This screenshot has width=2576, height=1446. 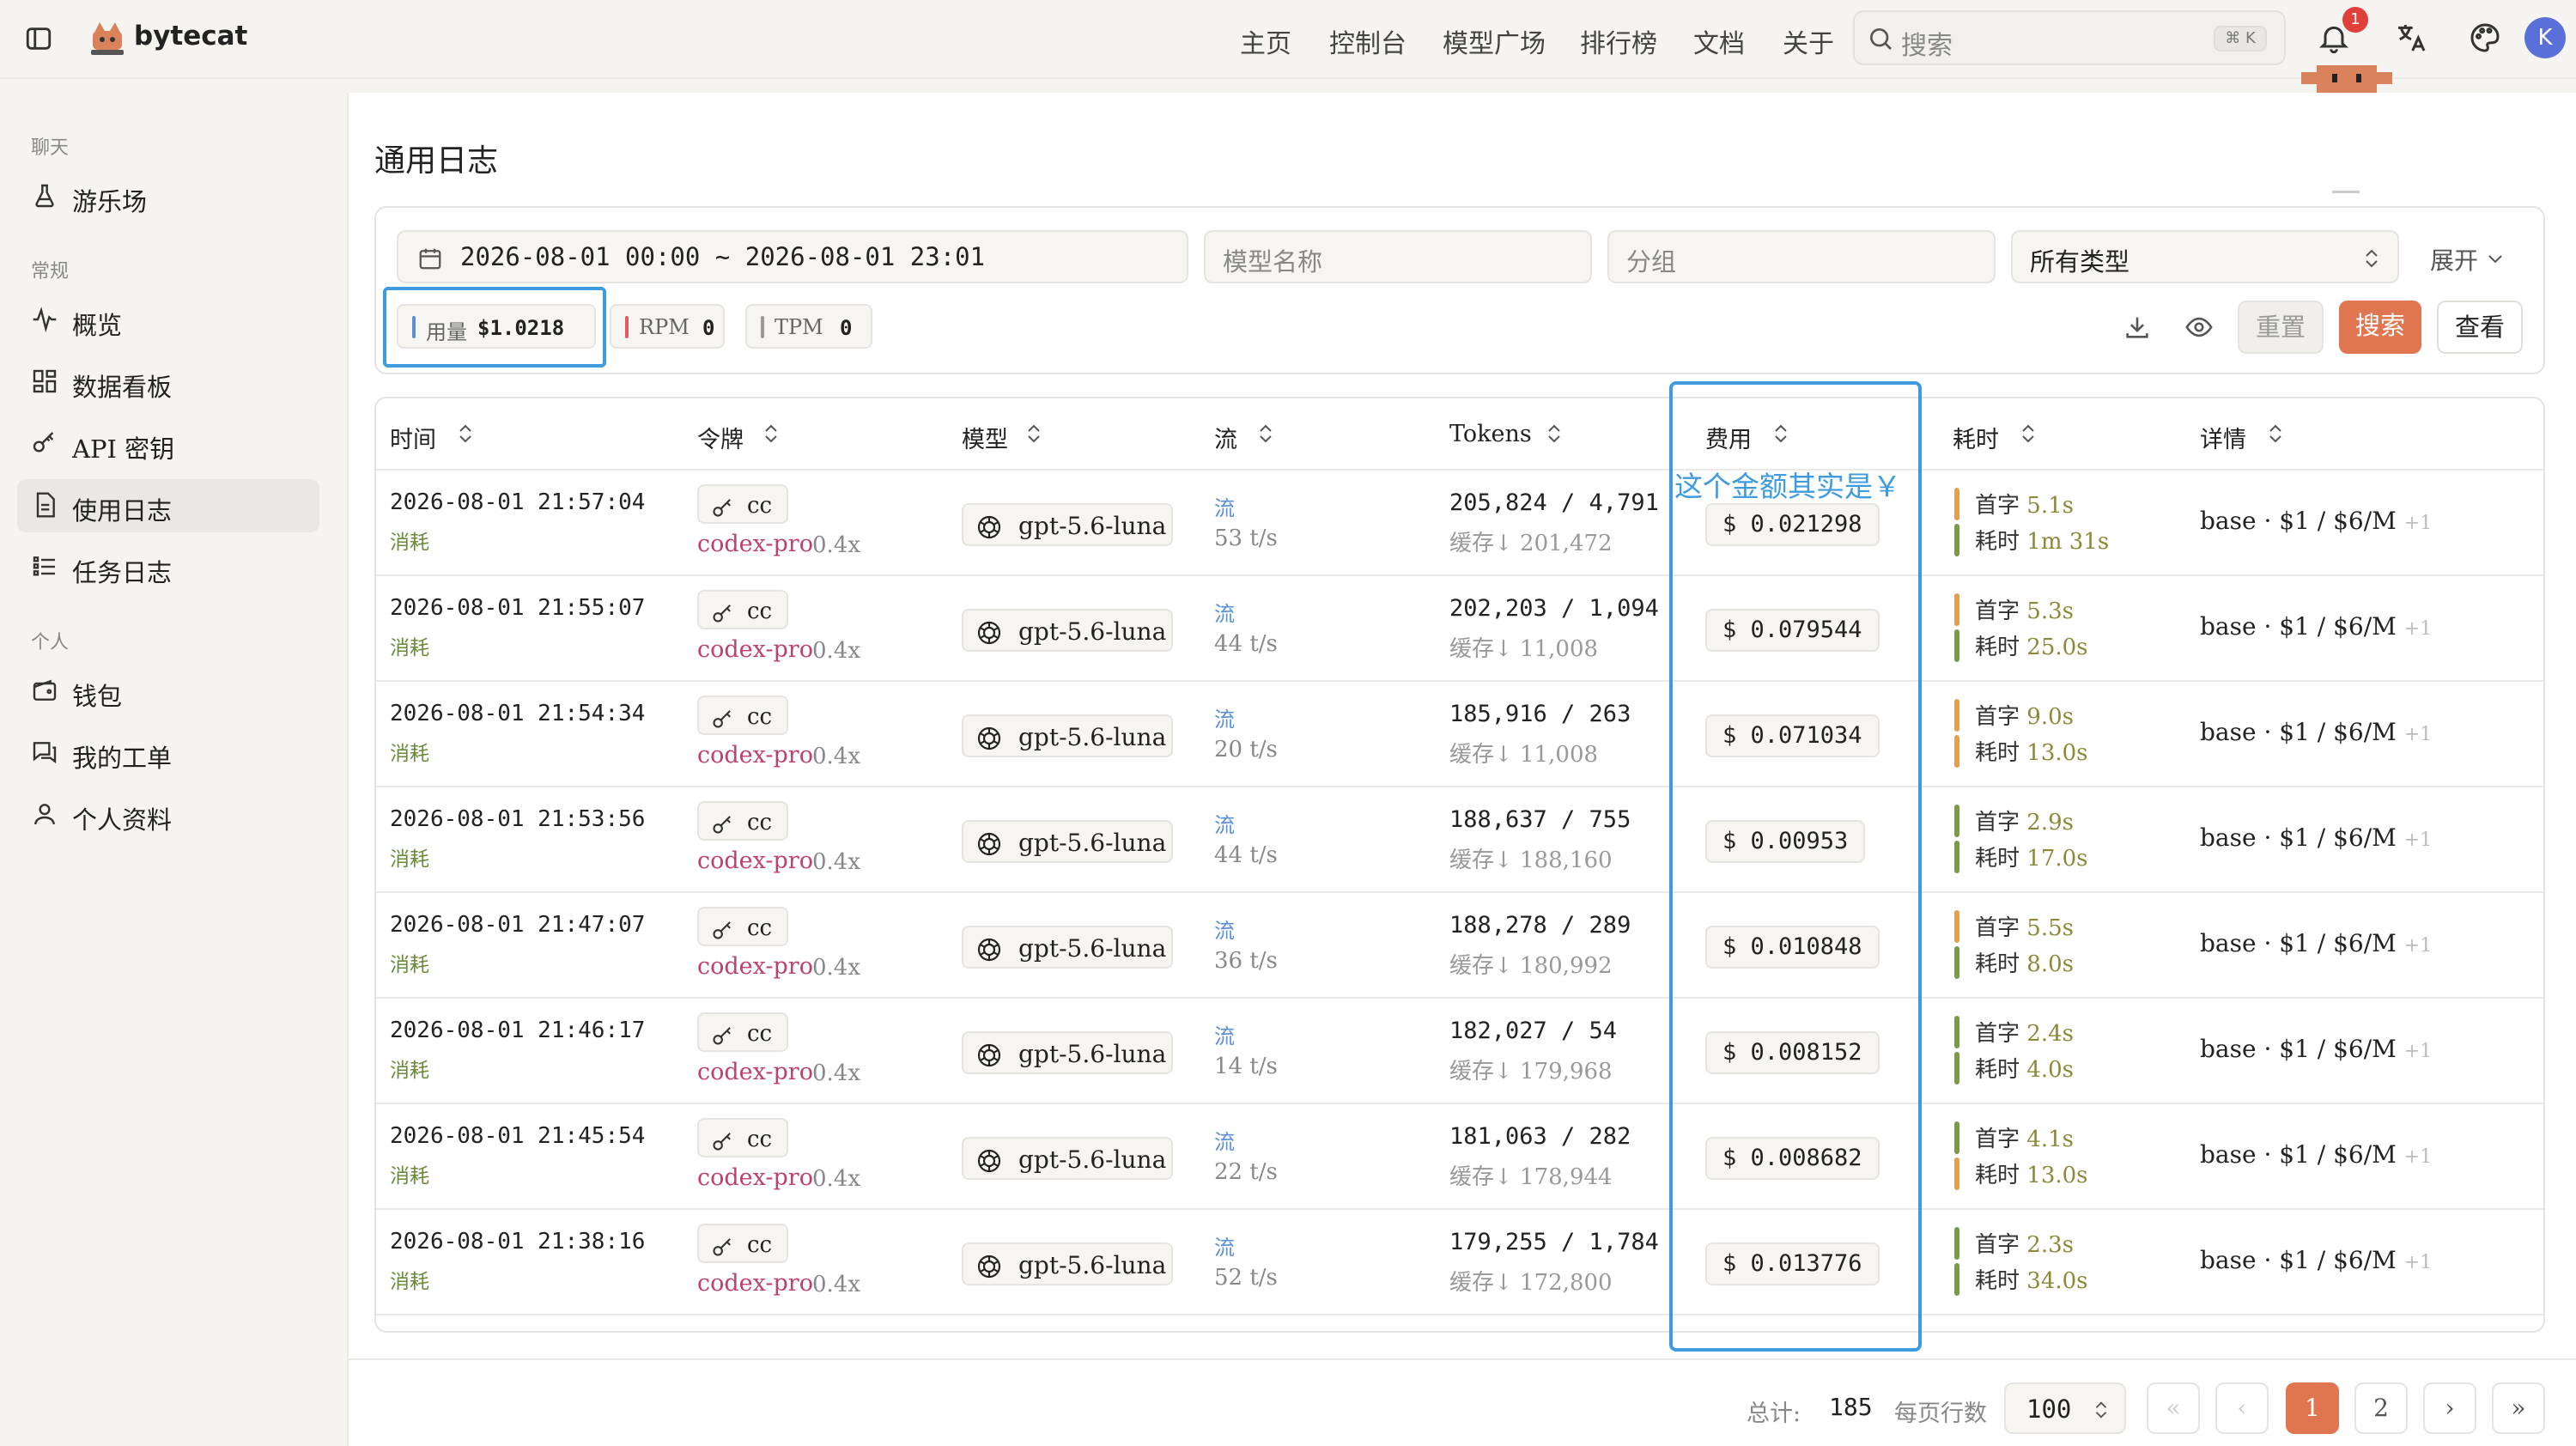 What do you see at coordinates (2032, 1175) in the screenshot?
I see `row-total-time: 耗时 13.0s` at bounding box center [2032, 1175].